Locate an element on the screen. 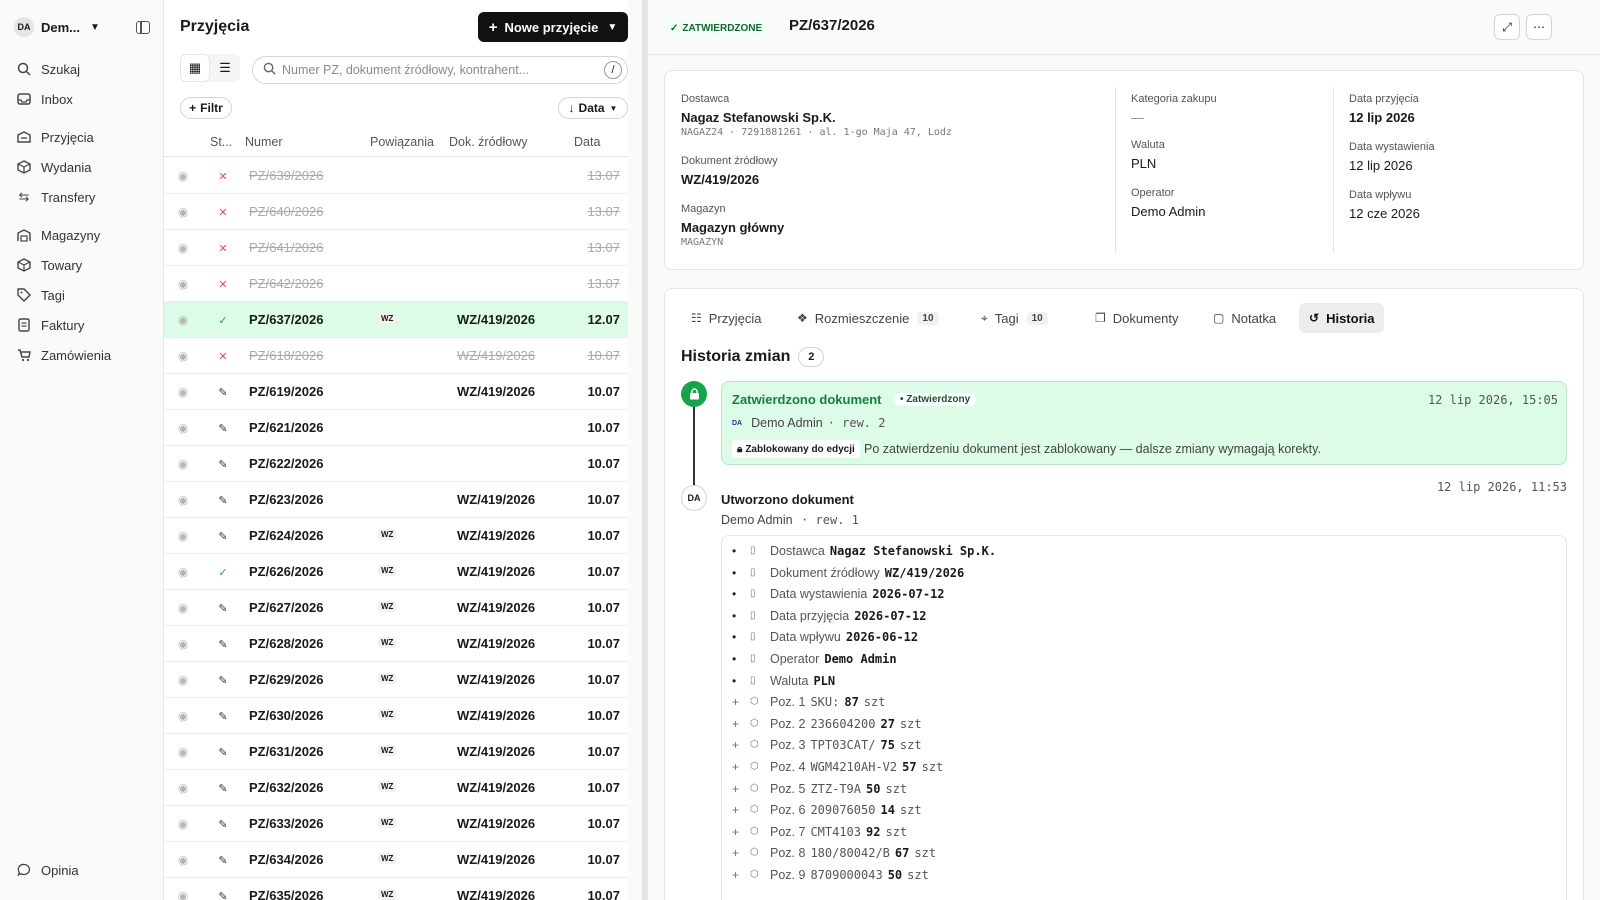  plus-icon: + is located at coordinates (493, 27).